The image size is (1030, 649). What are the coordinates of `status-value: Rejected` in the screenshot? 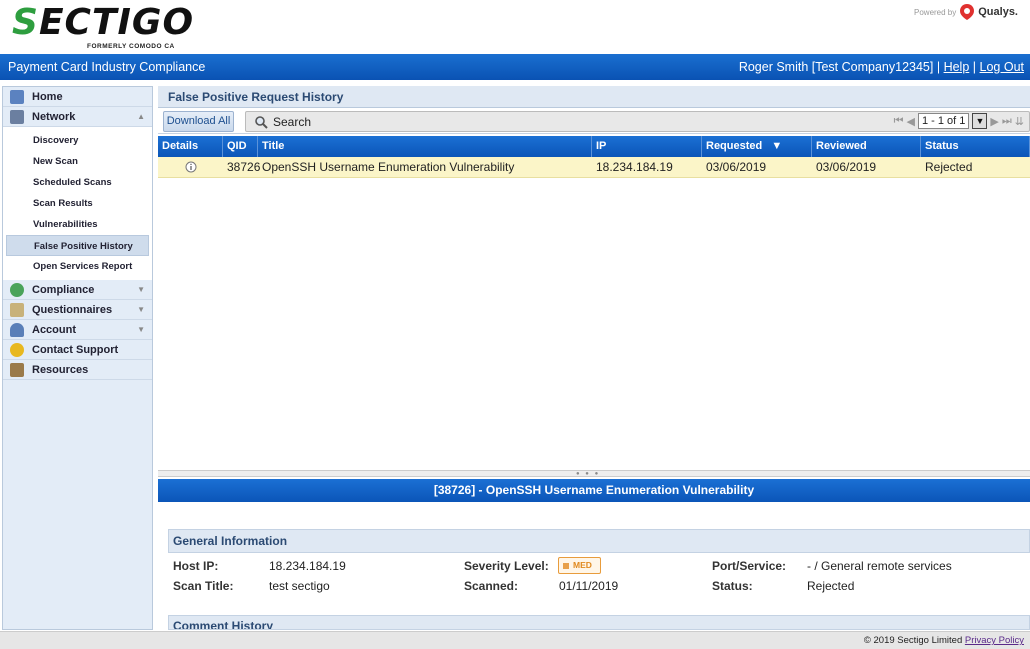 It's located at (831, 586).